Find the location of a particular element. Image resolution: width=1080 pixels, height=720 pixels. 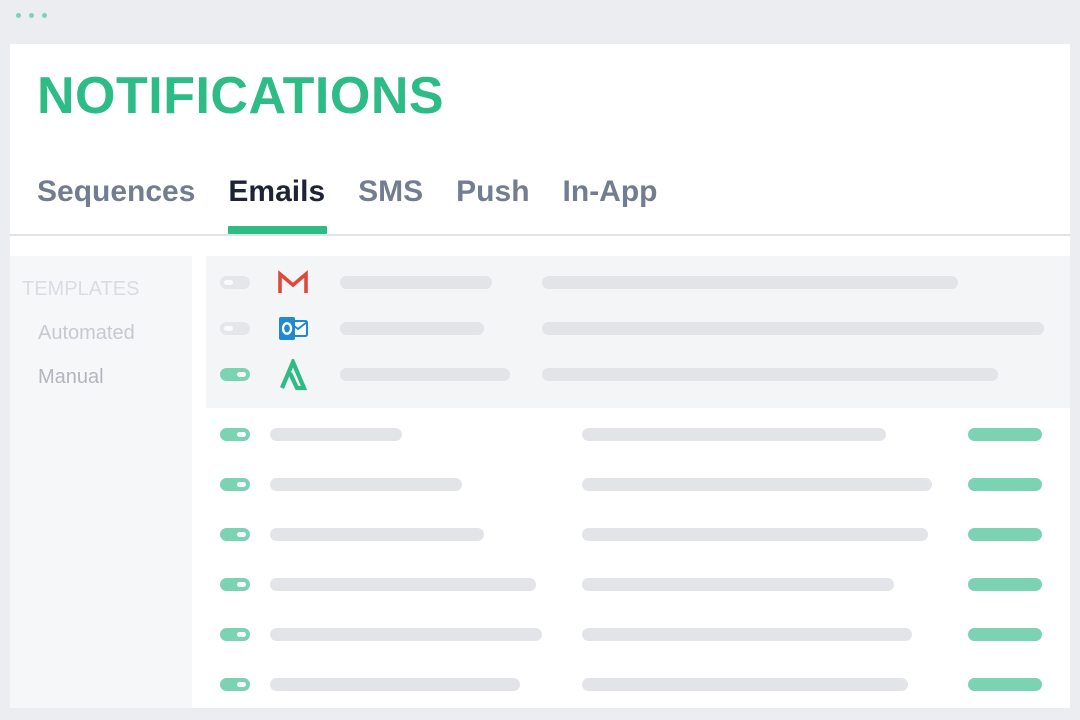

provider-a-icon is located at coordinates (293, 375).